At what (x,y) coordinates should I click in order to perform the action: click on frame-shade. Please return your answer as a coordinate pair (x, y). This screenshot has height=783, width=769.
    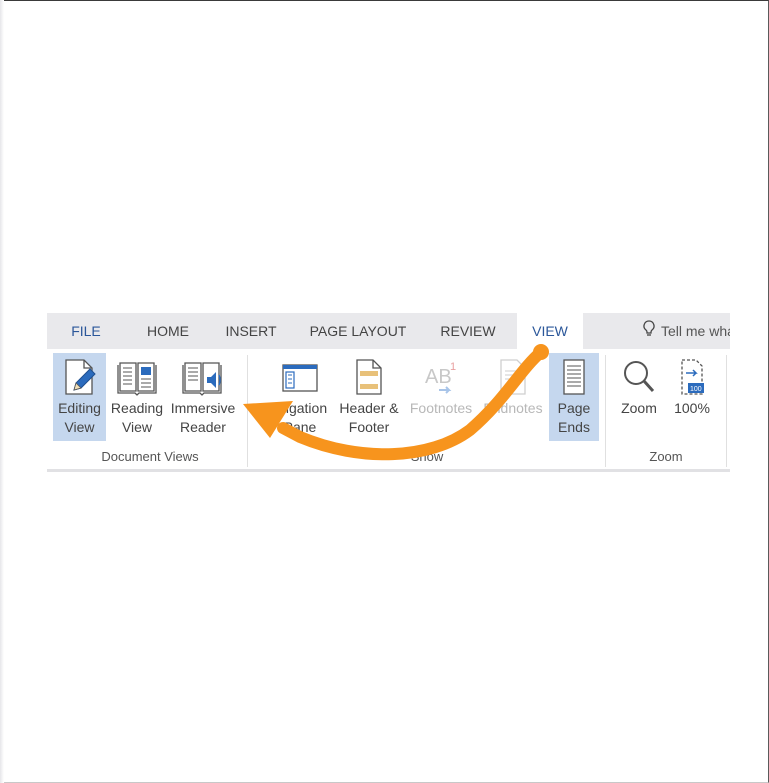
    Looking at the image, I should click on (2, 391).